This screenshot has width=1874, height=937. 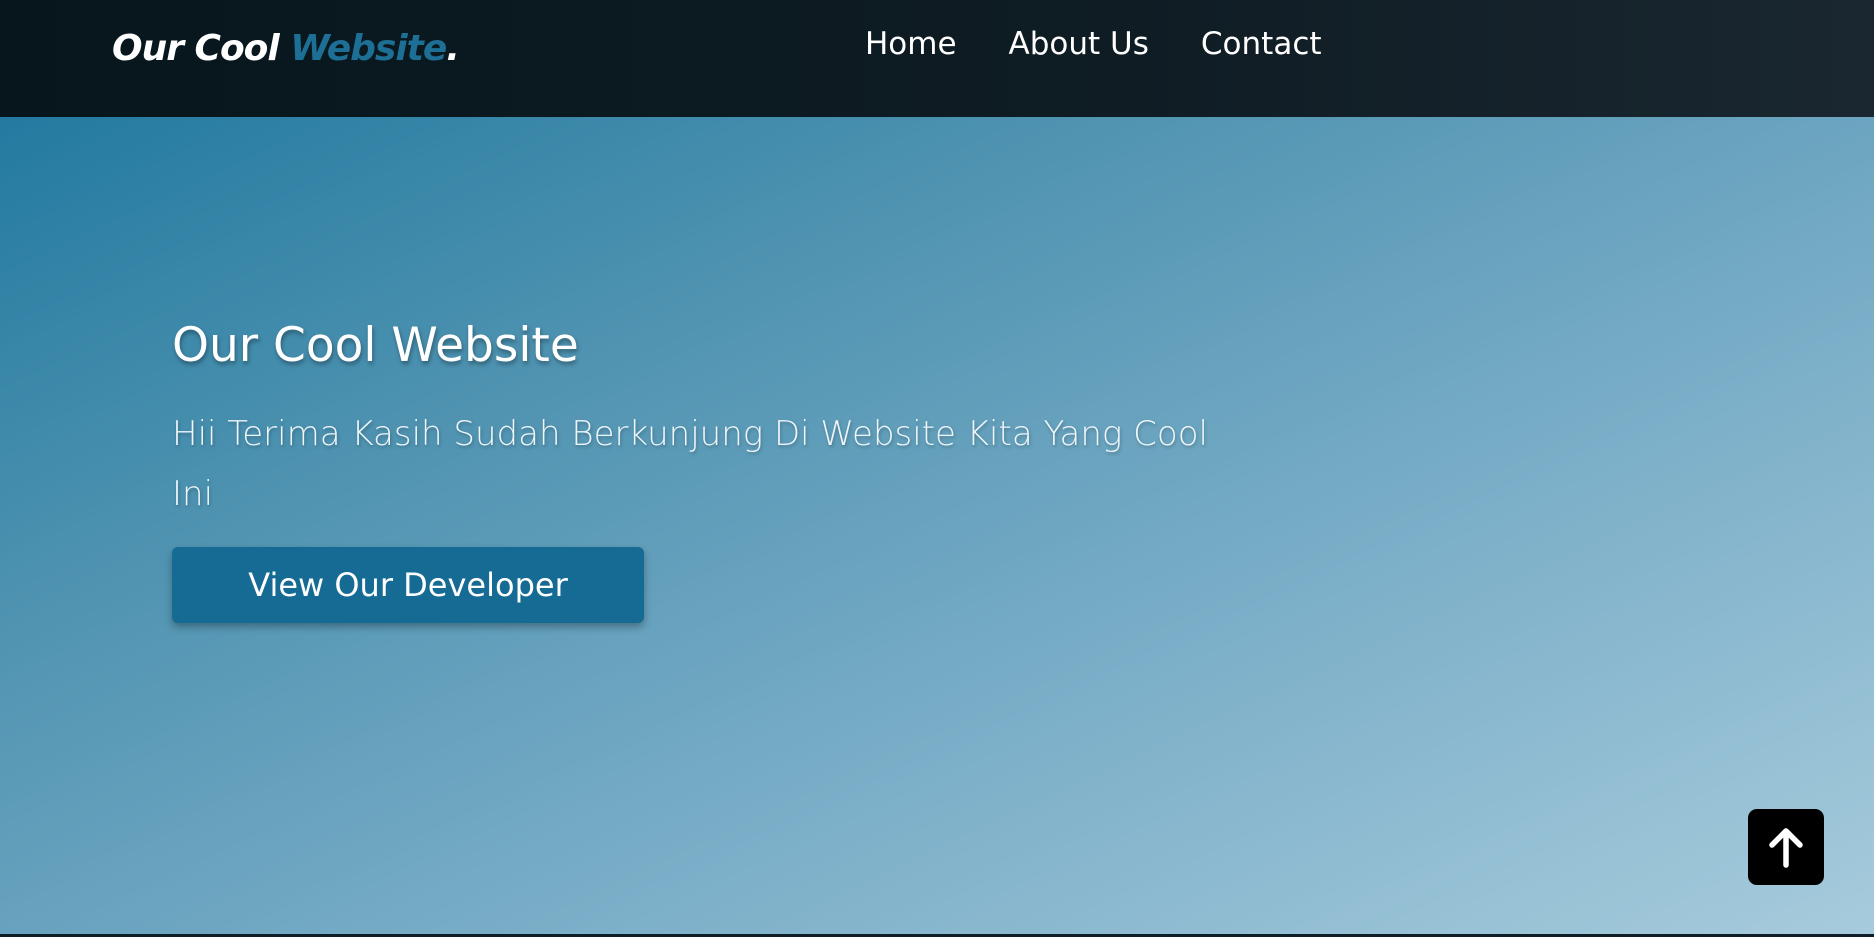 I want to click on site-logo: Our Cool Website., so click(x=286, y=48).